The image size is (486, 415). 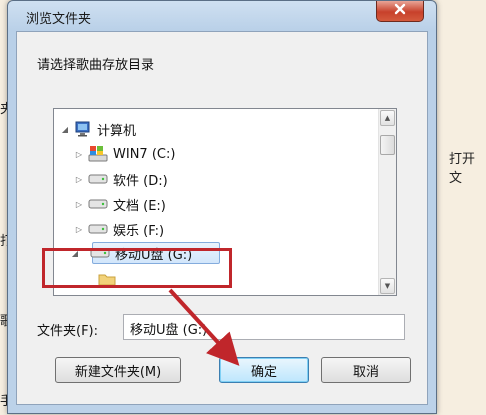 I want to click on annotation-arrow-icon, so click(x=204, y=327).